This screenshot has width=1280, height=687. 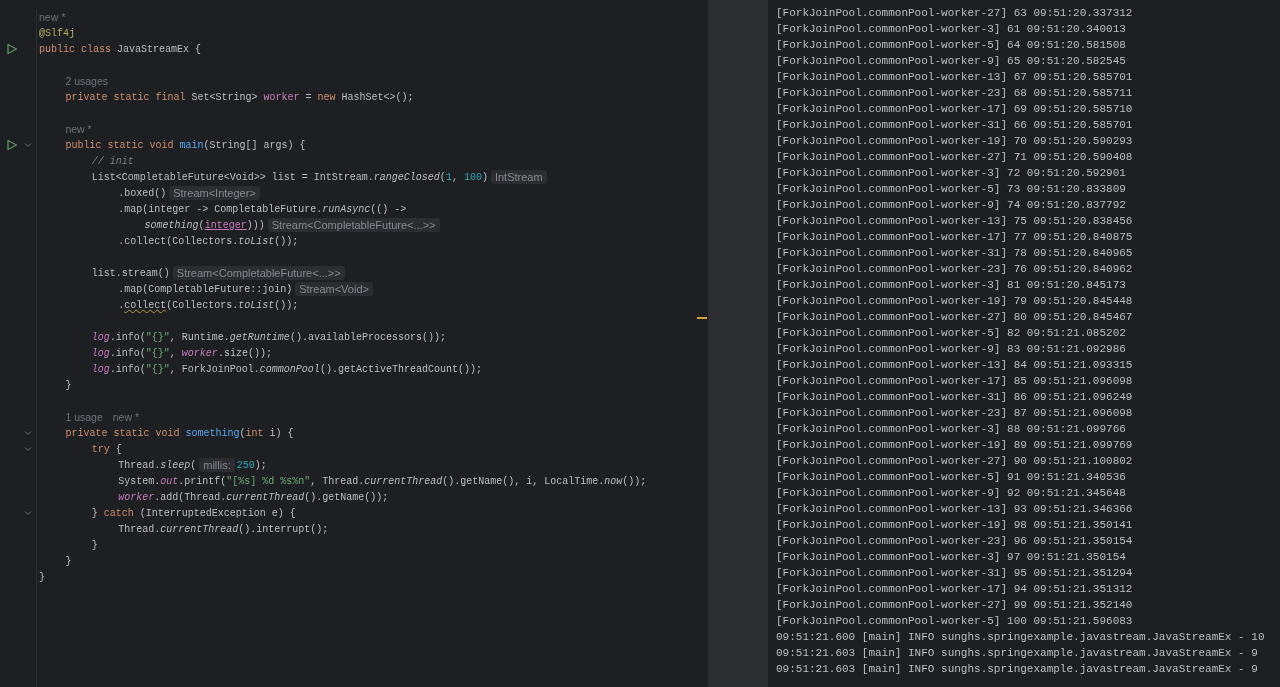 I want to click on console-line: [ForkJoinPool.commonPool-worker-5] 100 09:51:21.596083, so click(x=955, y=621).